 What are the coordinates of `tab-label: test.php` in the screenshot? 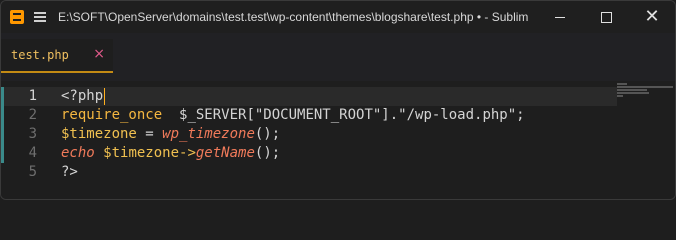 It's located at (40, 55).